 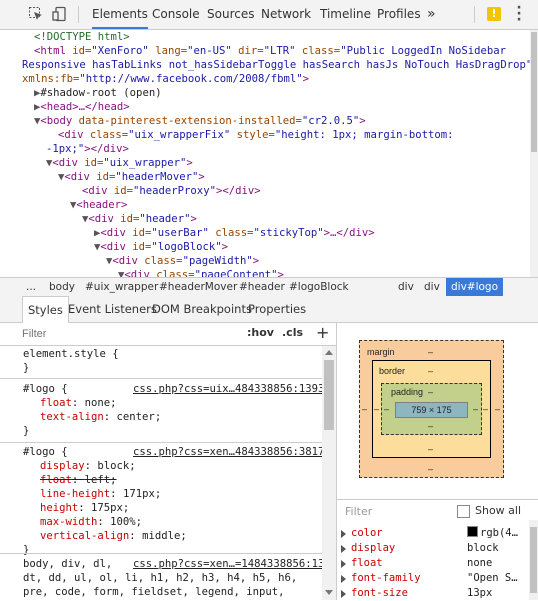 I want to click on margin-right-value: –, so click(x=497, y=409).